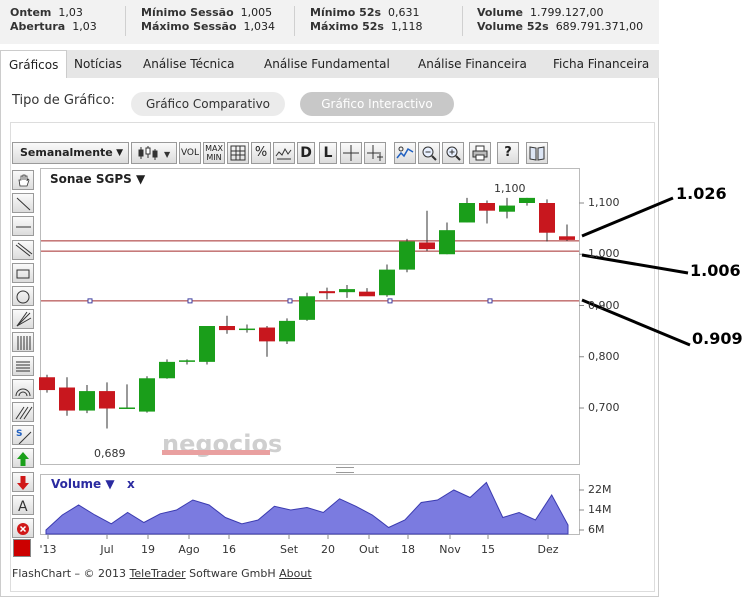  I want to click on circle-button, so click(23, 296).